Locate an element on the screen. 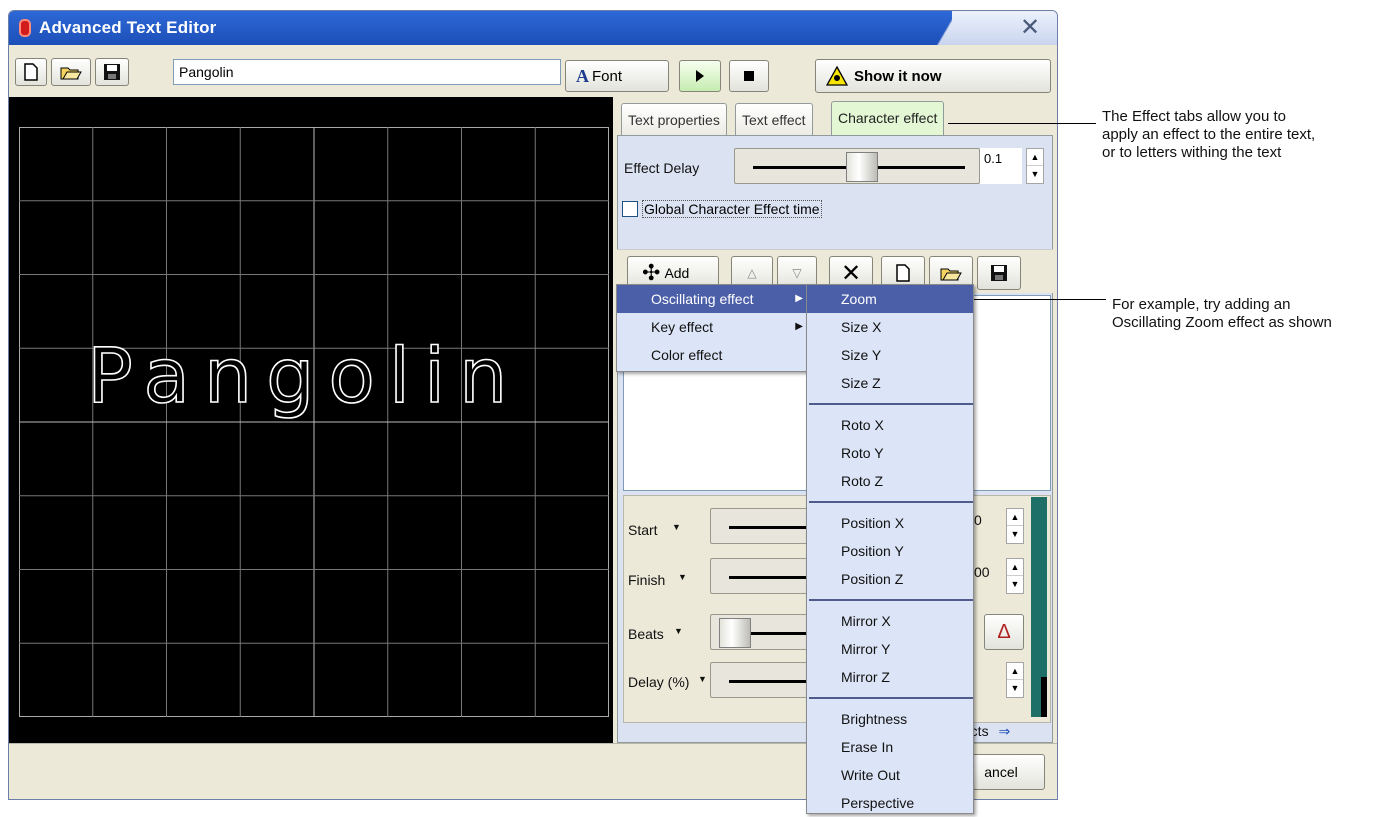 The image size is (1398, 817). start-dropdown-icon: ▼ is located at coordinates (676, 527).